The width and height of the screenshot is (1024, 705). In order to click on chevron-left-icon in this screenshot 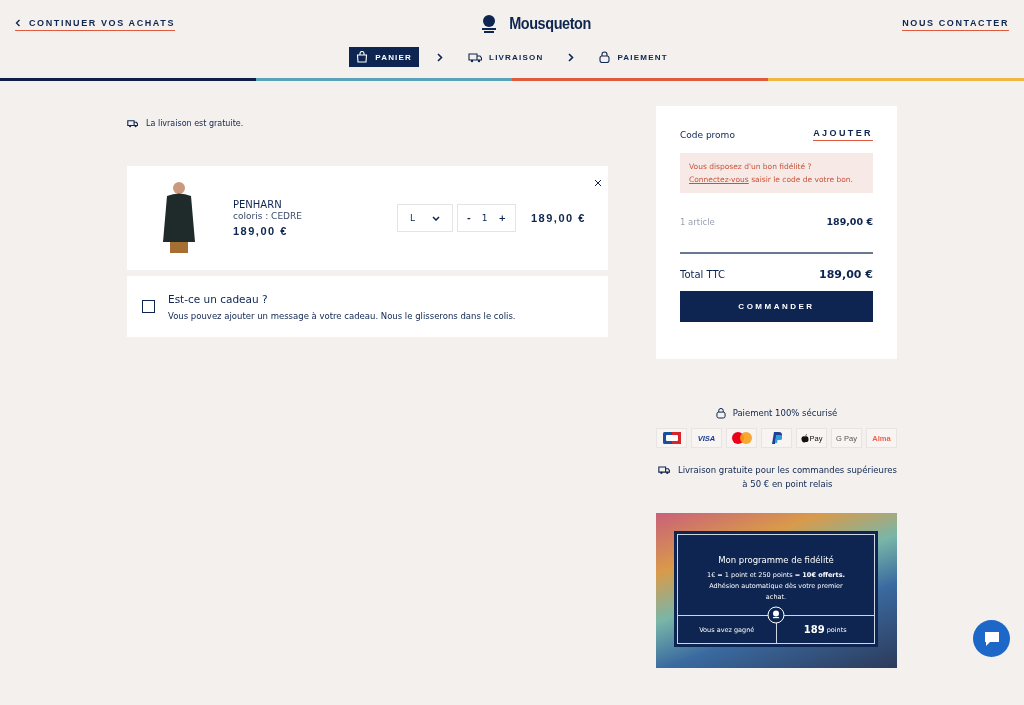, I will do `click(18, 22)`.